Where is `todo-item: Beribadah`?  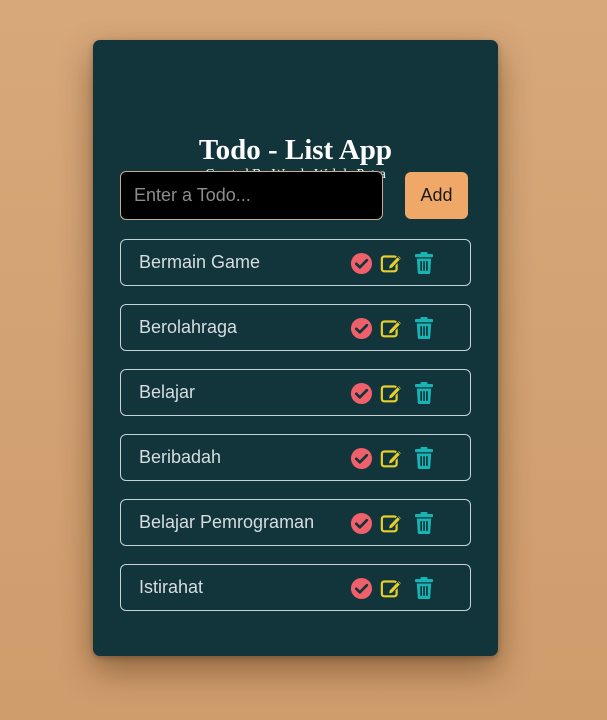
todo-item: Beribadah is located at coordinates (295, 457).